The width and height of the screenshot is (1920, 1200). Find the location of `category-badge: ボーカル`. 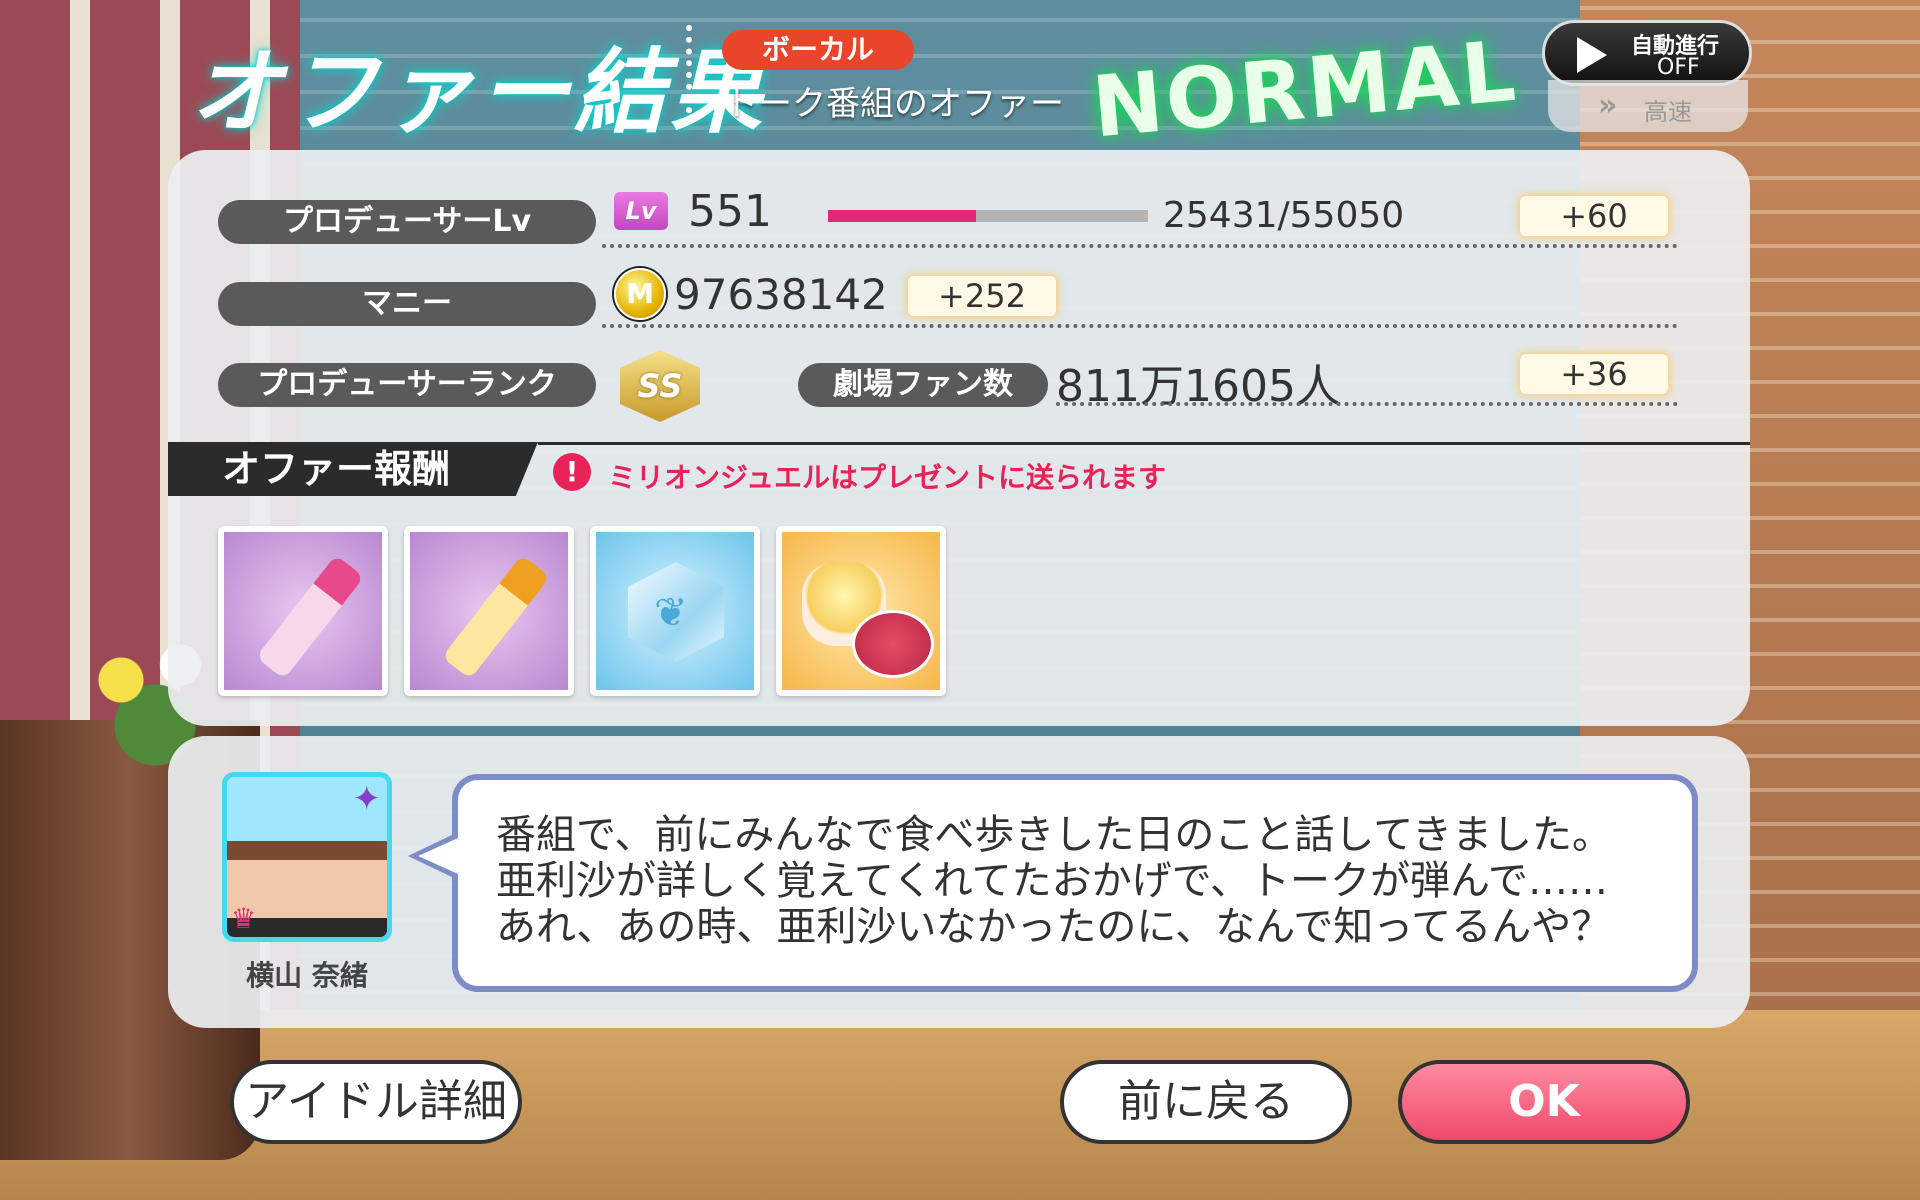

category-badge: ボーカル is located at coordinates (818, 50).